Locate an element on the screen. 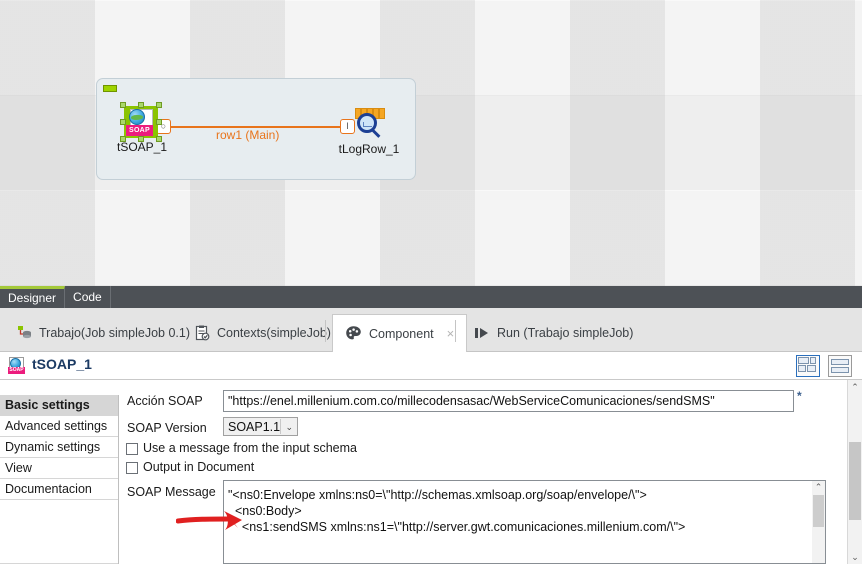 The width and height of the screenshot is (862, 564). textarea-scrollbar: ⌃ is located at coordinates (818, 522).